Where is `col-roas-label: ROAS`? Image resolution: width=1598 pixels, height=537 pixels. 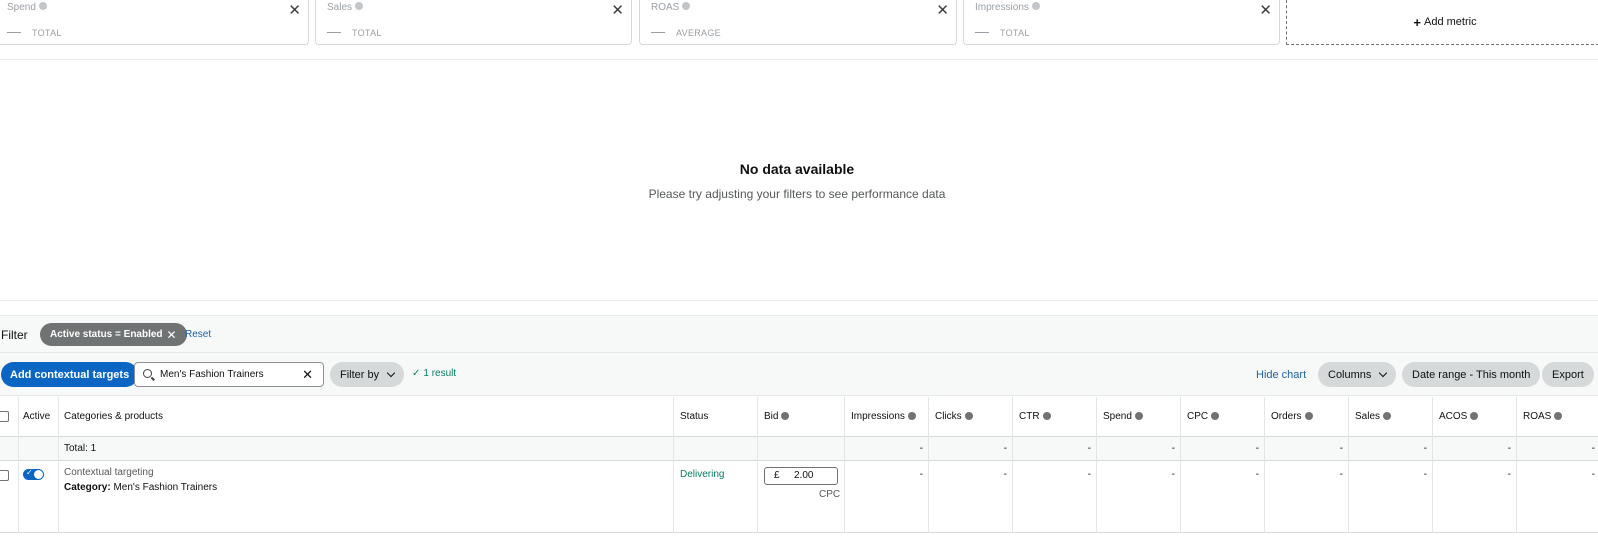
col-roas-label: ROAS is located at coordinates (1537, 416).